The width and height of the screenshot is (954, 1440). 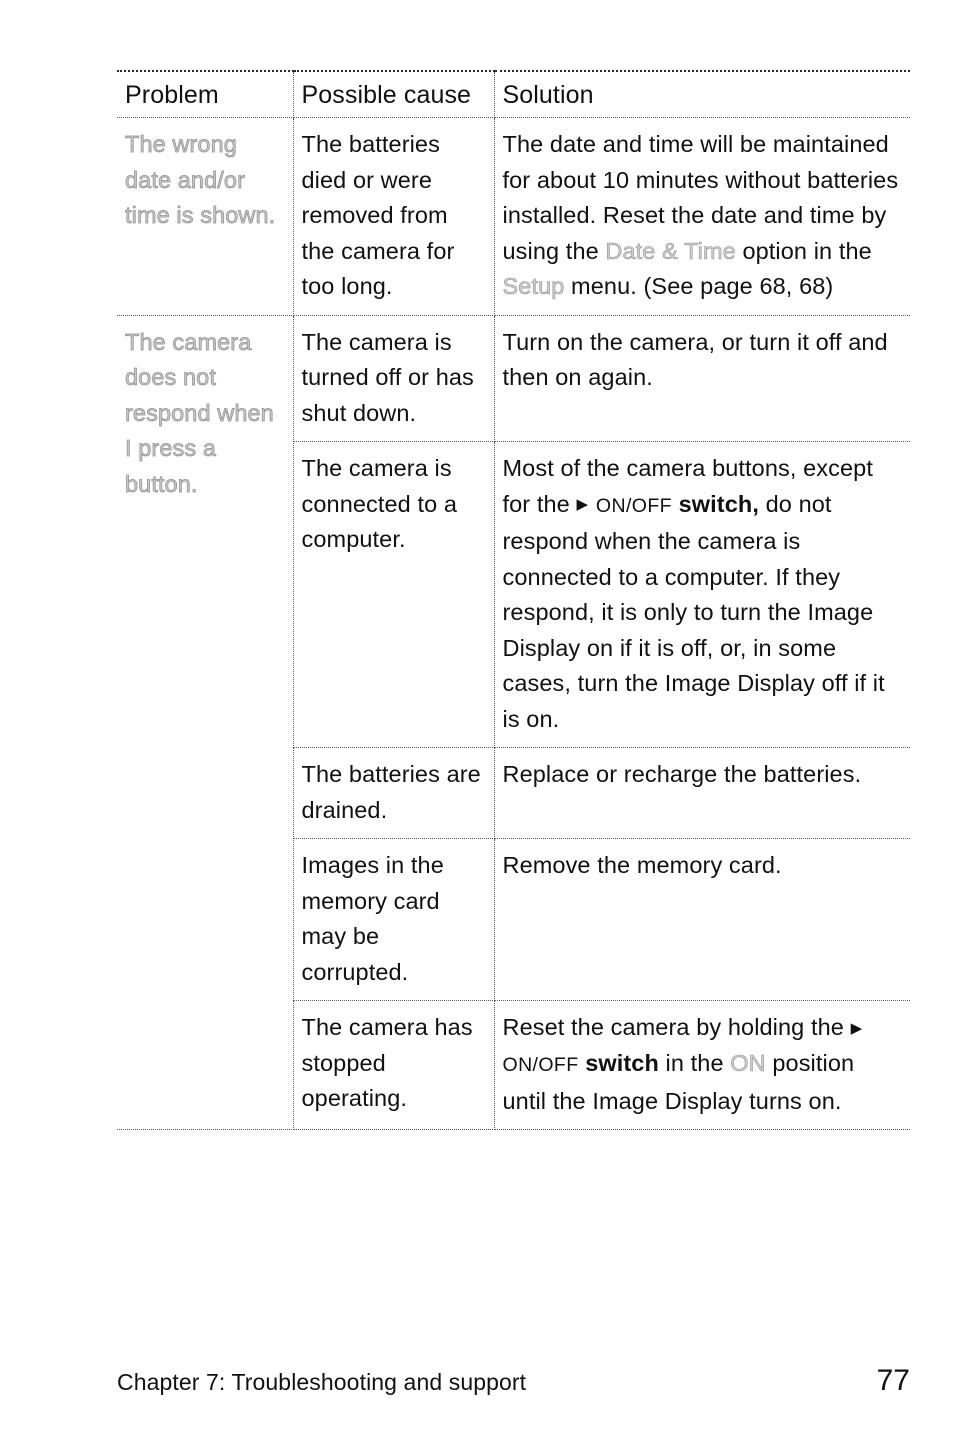 I want to click on footer-chapter-label: Chapter 7: Troubleshooting and support, so click(x=322, y=1382).